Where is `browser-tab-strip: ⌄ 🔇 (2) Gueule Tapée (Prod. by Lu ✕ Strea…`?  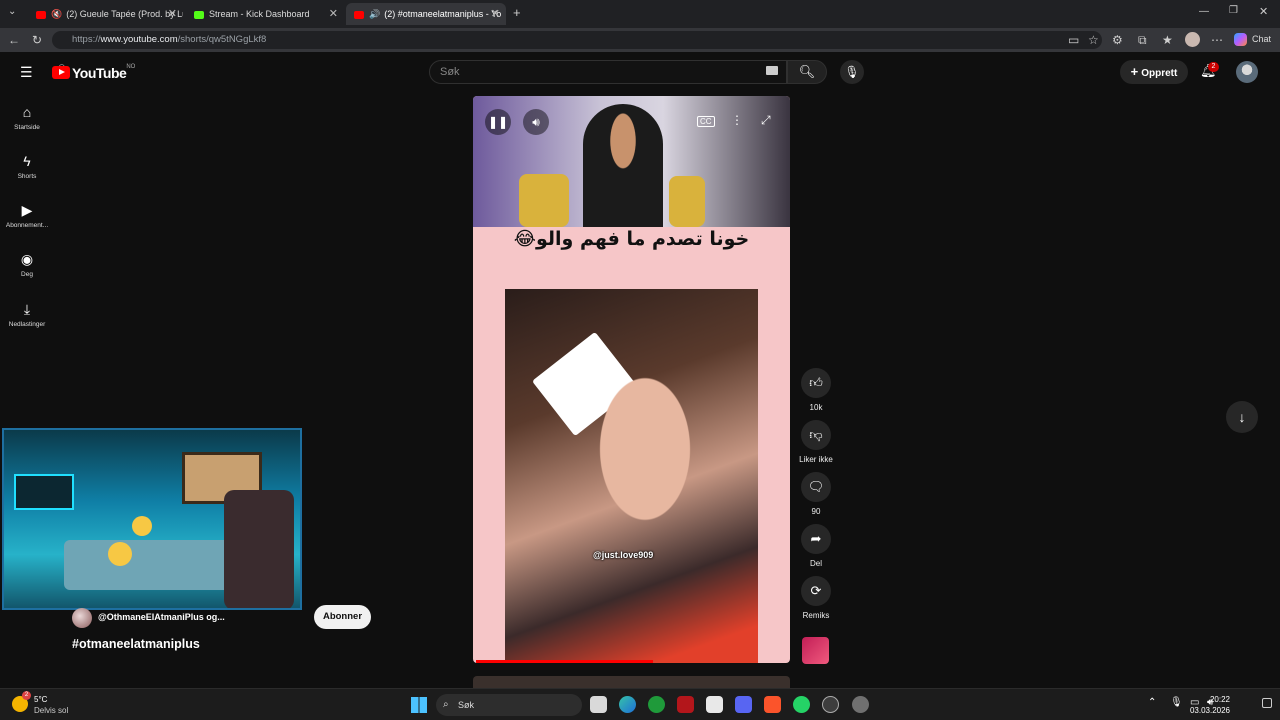
browser-tab-strip: ⌄ 🔇 (2) Gueule Tapée (Prod. by Lu ✕ Strea… is located at coordinates (640, 14).